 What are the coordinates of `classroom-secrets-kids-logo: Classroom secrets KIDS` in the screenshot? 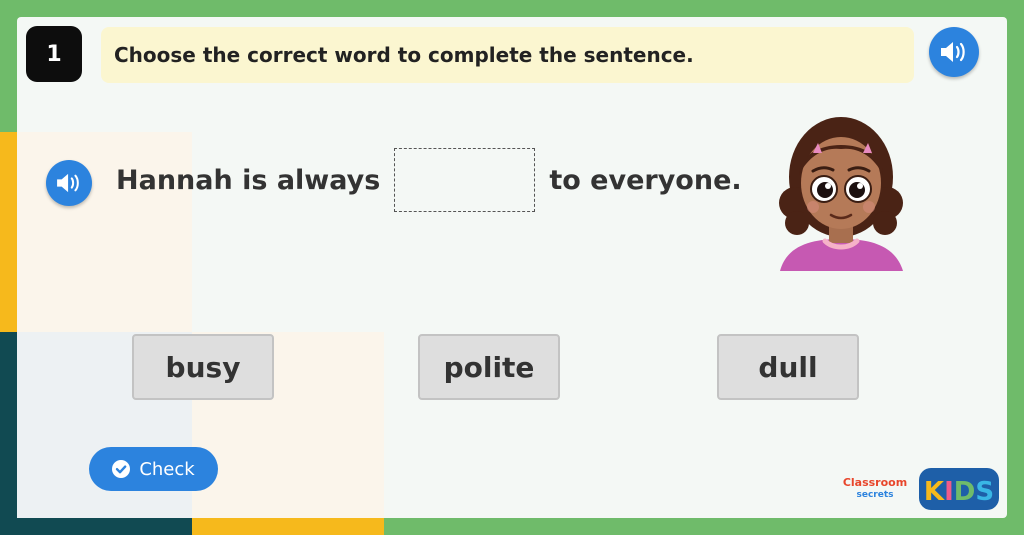 It's located at (921, 489).